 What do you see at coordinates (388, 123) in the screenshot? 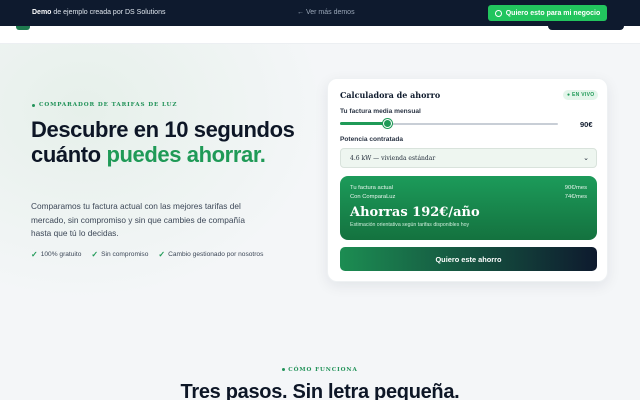
I see `bill-slider-thumb` at bounding box center [388, 123].